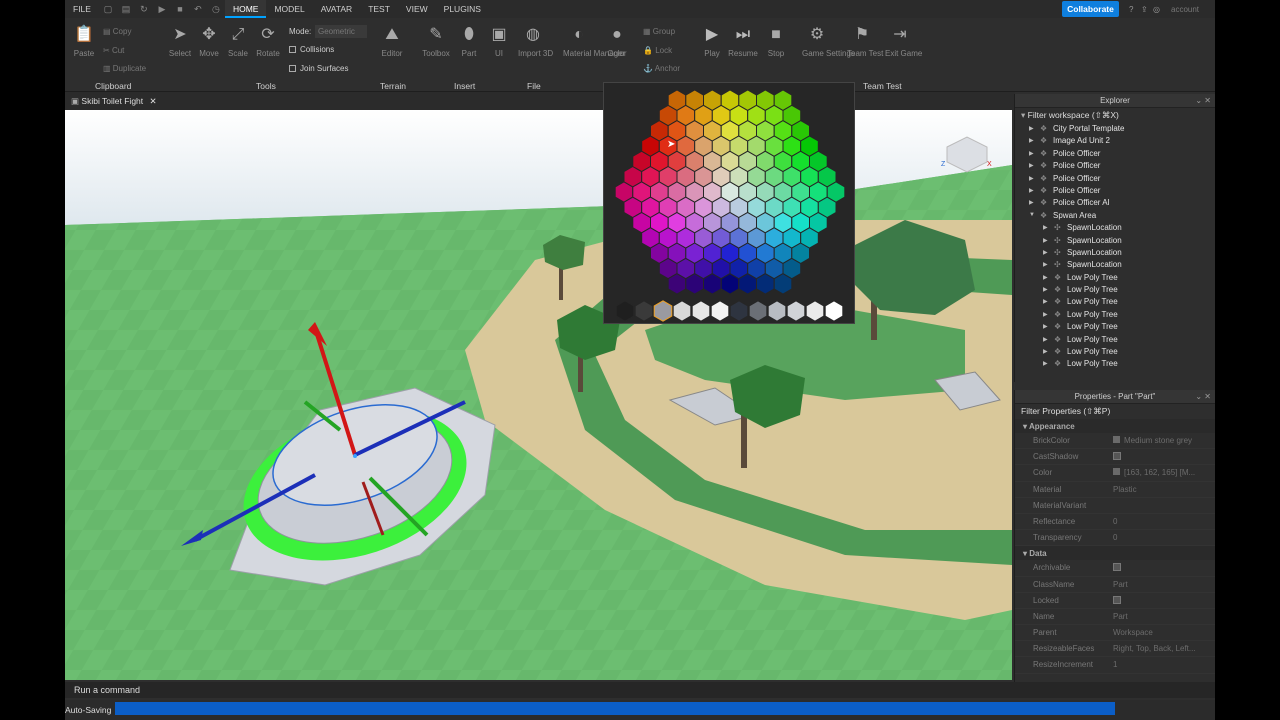  Describe the element at coordinates (1131, 9) in the screenshot. I see `help-icon: ?` at that location.